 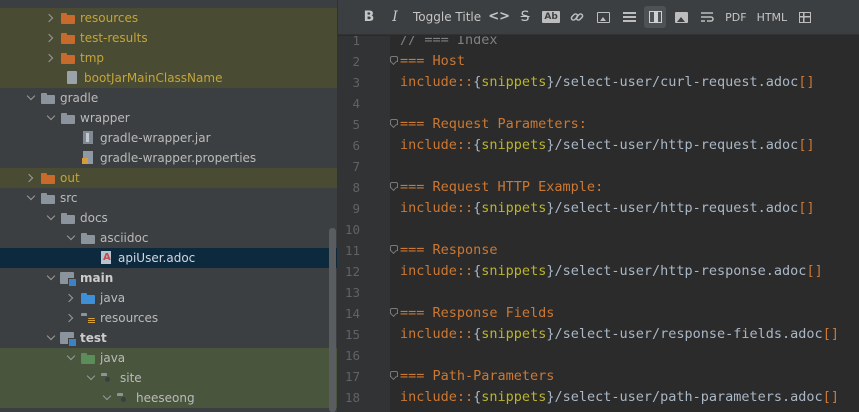 I want to click on bold-button: B, so click(x=369, y=17).